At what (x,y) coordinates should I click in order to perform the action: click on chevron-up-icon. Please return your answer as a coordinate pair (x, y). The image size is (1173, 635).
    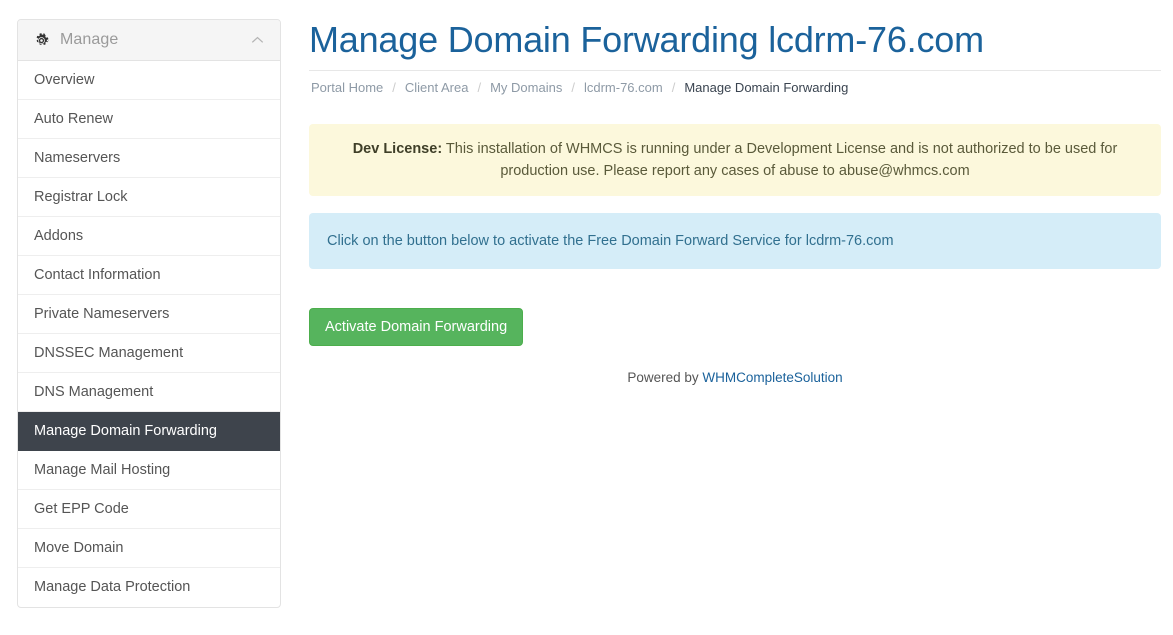
    Looking at the image, I should click on (257, 40).